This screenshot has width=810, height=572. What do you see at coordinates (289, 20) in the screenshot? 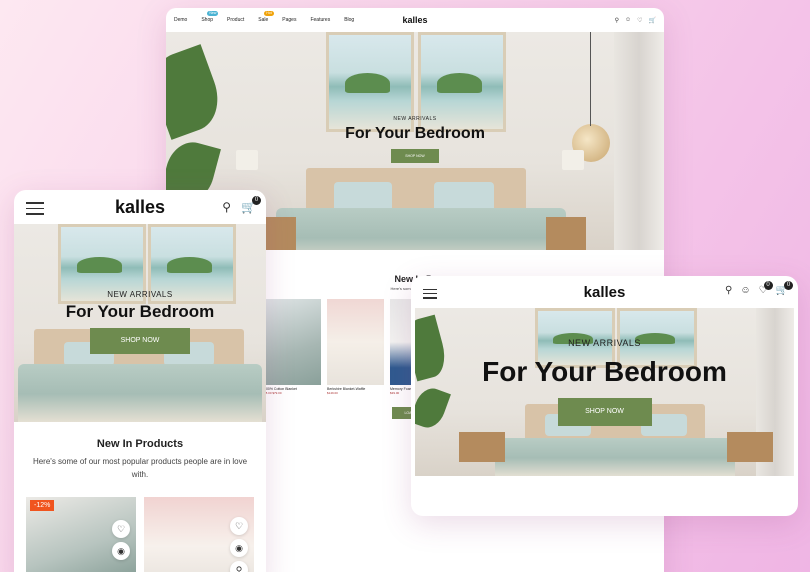
I see `nav-item-pages: Pages` at bounding box center [289, 20].